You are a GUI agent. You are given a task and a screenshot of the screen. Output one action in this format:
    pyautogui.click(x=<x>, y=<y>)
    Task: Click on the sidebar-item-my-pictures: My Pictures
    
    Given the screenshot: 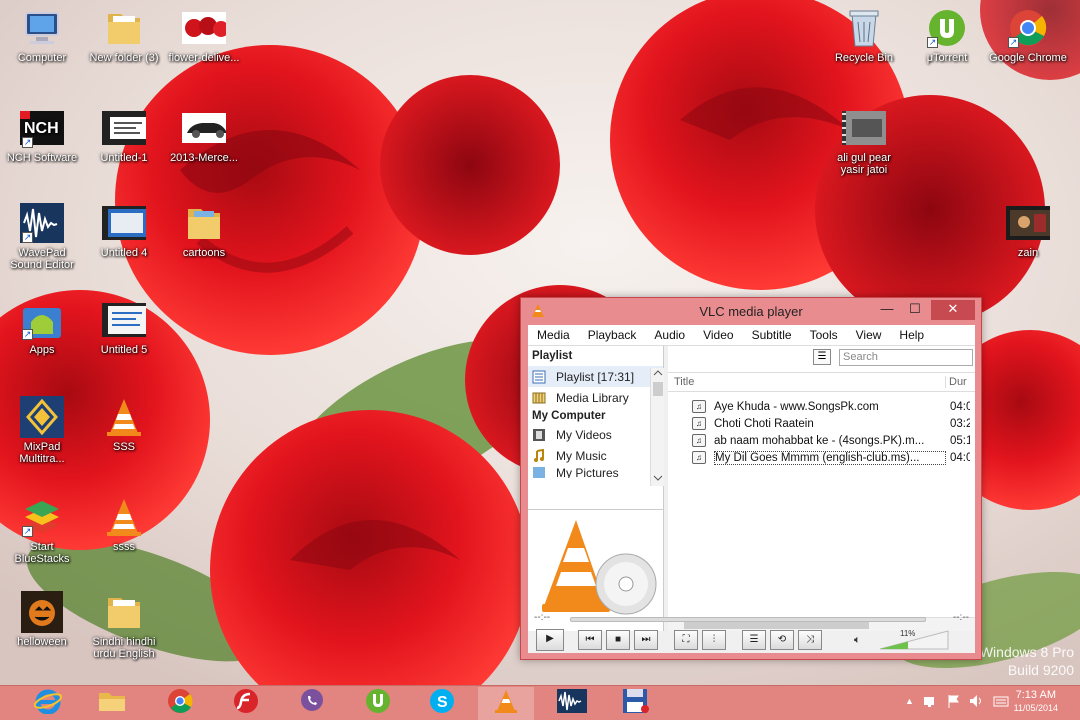 What is the action you would take?
    pyautogui.click(x=595, y=472)
    